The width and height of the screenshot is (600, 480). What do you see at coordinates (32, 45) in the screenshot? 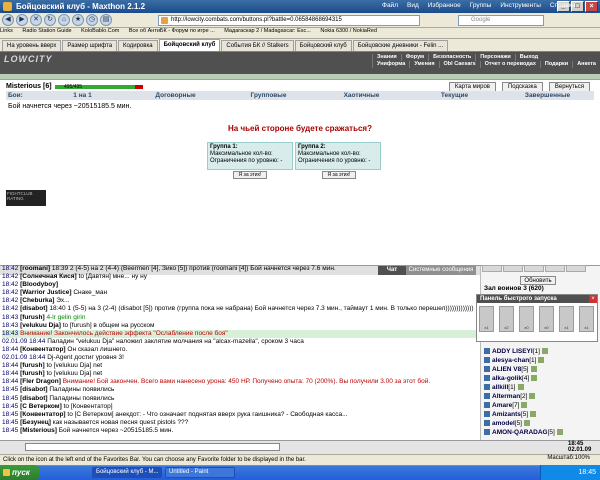
I see `toolbar-up-level: На уровень вверх` at bounding box center [32, 45].